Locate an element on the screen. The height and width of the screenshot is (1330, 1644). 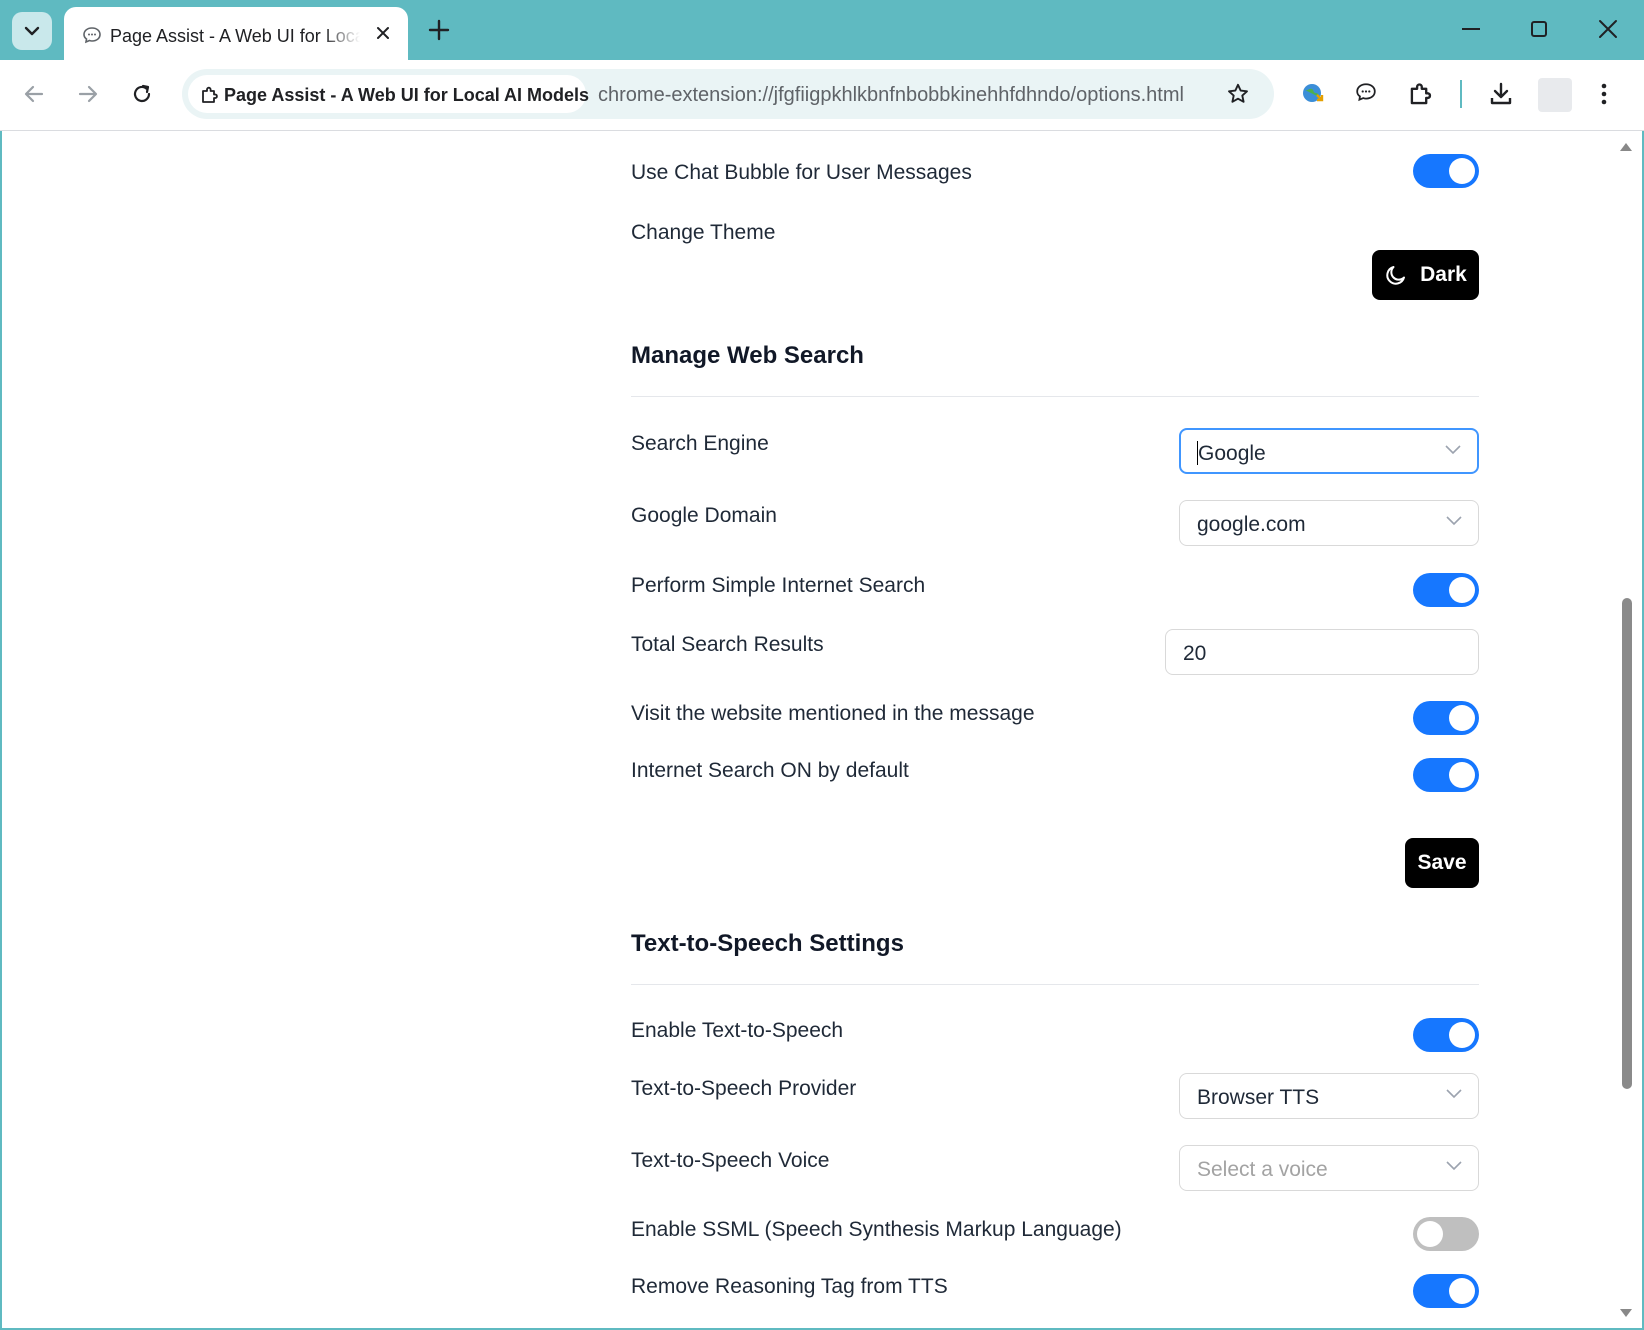
tts-enable-label: Enable Text-to-Speech is located at coordinates (737, 1030).